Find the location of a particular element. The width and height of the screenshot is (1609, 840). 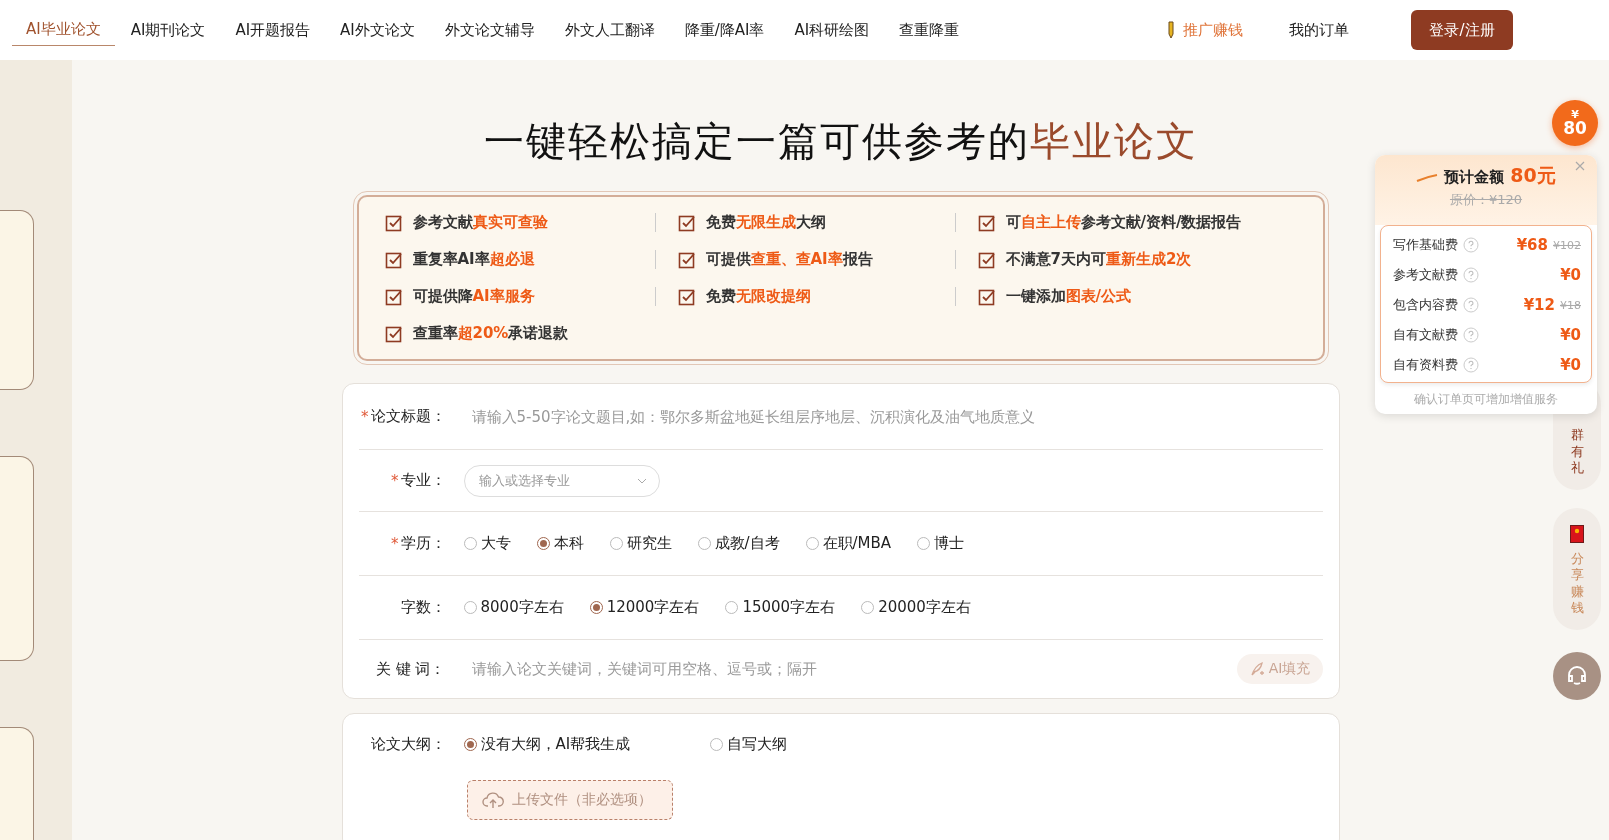

original-price: 原价：¥120 is located at coordinates (1486, 200).